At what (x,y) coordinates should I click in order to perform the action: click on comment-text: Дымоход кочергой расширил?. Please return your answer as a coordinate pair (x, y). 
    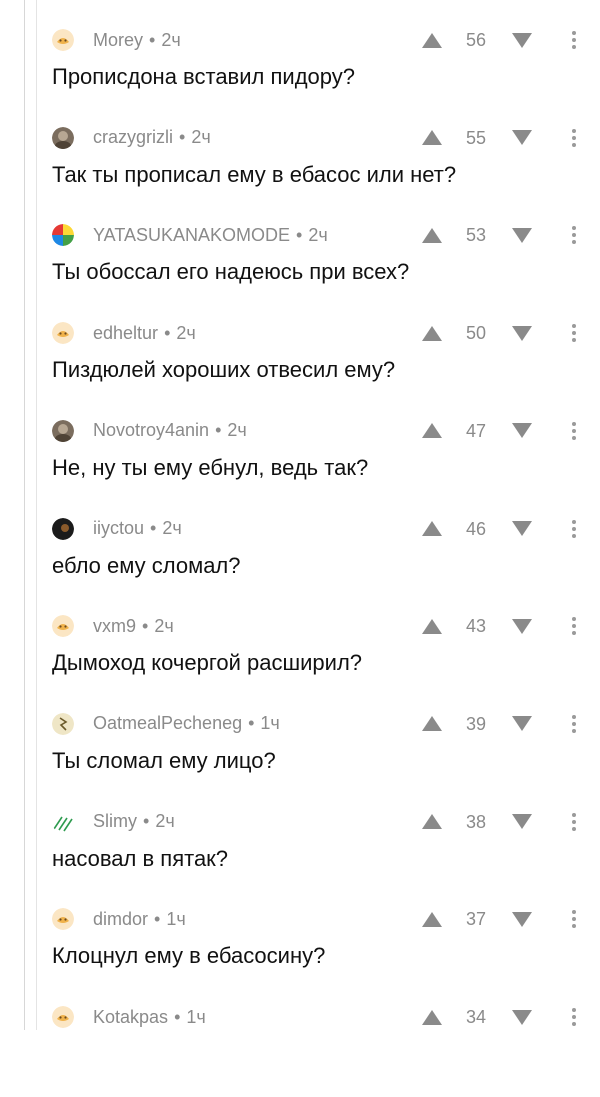
    Looking at the image, I should click on (207, 663).